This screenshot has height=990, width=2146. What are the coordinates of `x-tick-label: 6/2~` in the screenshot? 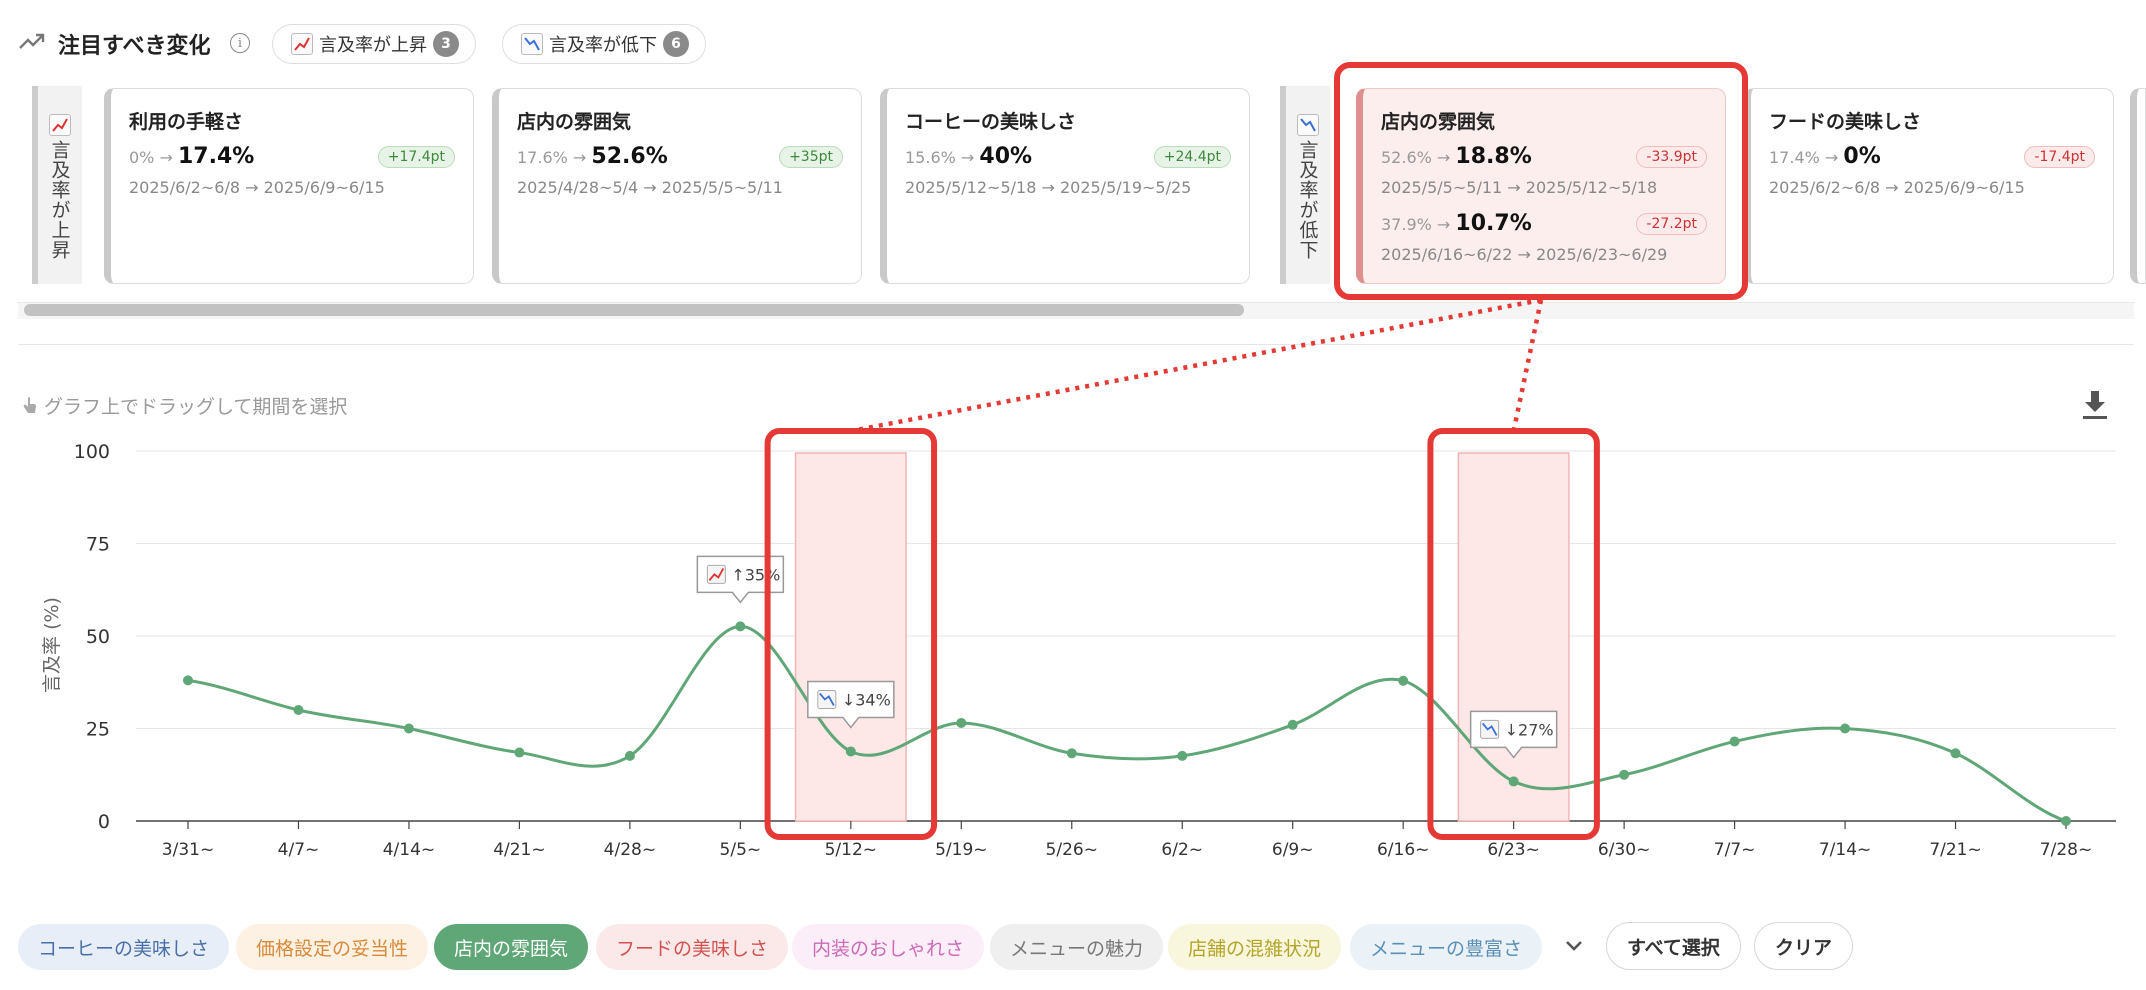 It's located at (1182, 850).